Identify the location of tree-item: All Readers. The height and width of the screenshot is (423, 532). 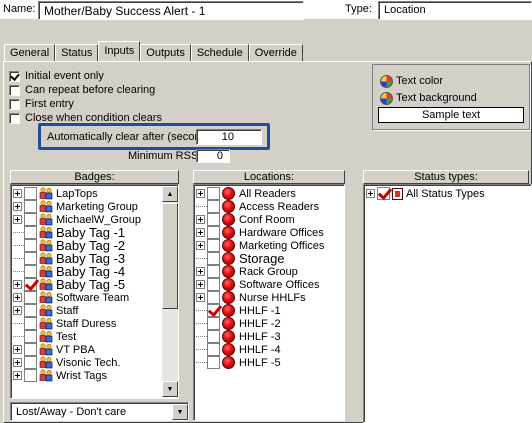
(269, 193).